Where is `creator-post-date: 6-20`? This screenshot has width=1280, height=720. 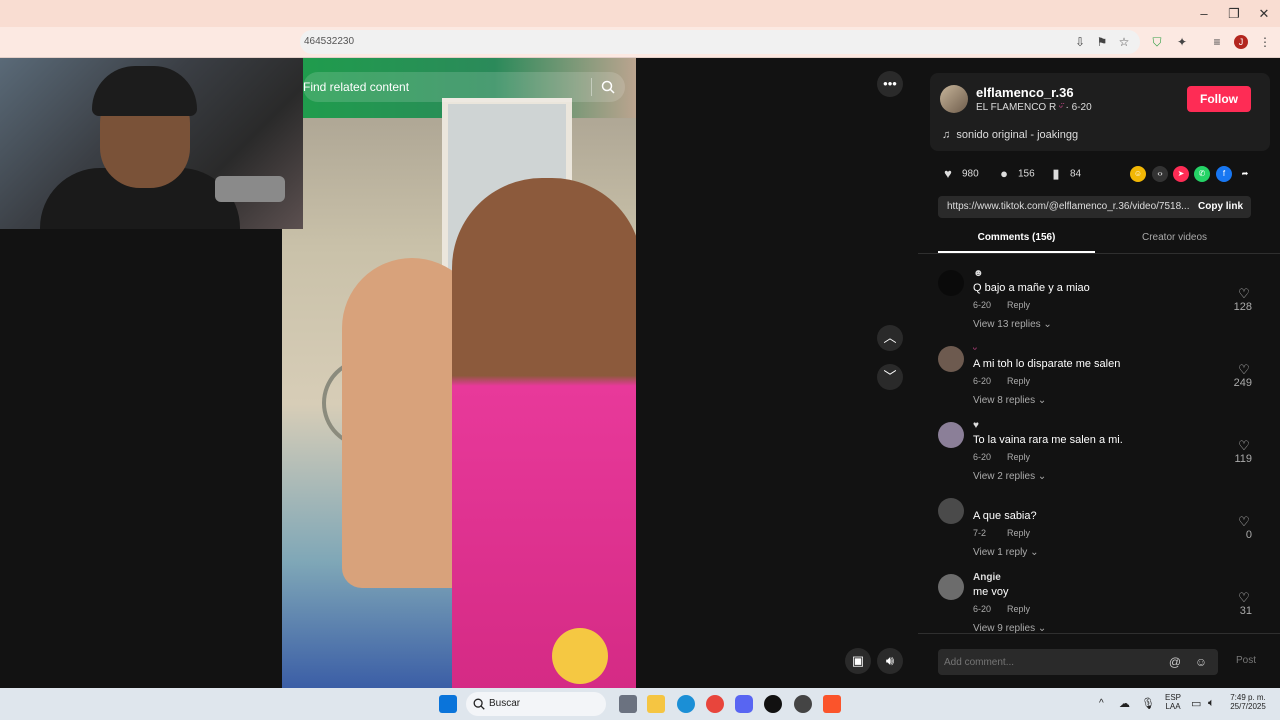
creator-post-date: 6-20 is located at coordinates (1081, 107).